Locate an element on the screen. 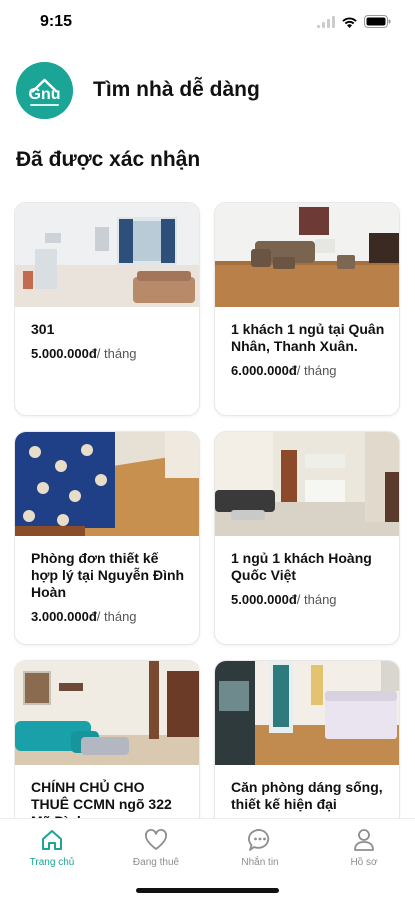 This screenshot has height=900, width=415. listing-price: 3.000.000đ/ tháng is located at coordinates (108, 617).